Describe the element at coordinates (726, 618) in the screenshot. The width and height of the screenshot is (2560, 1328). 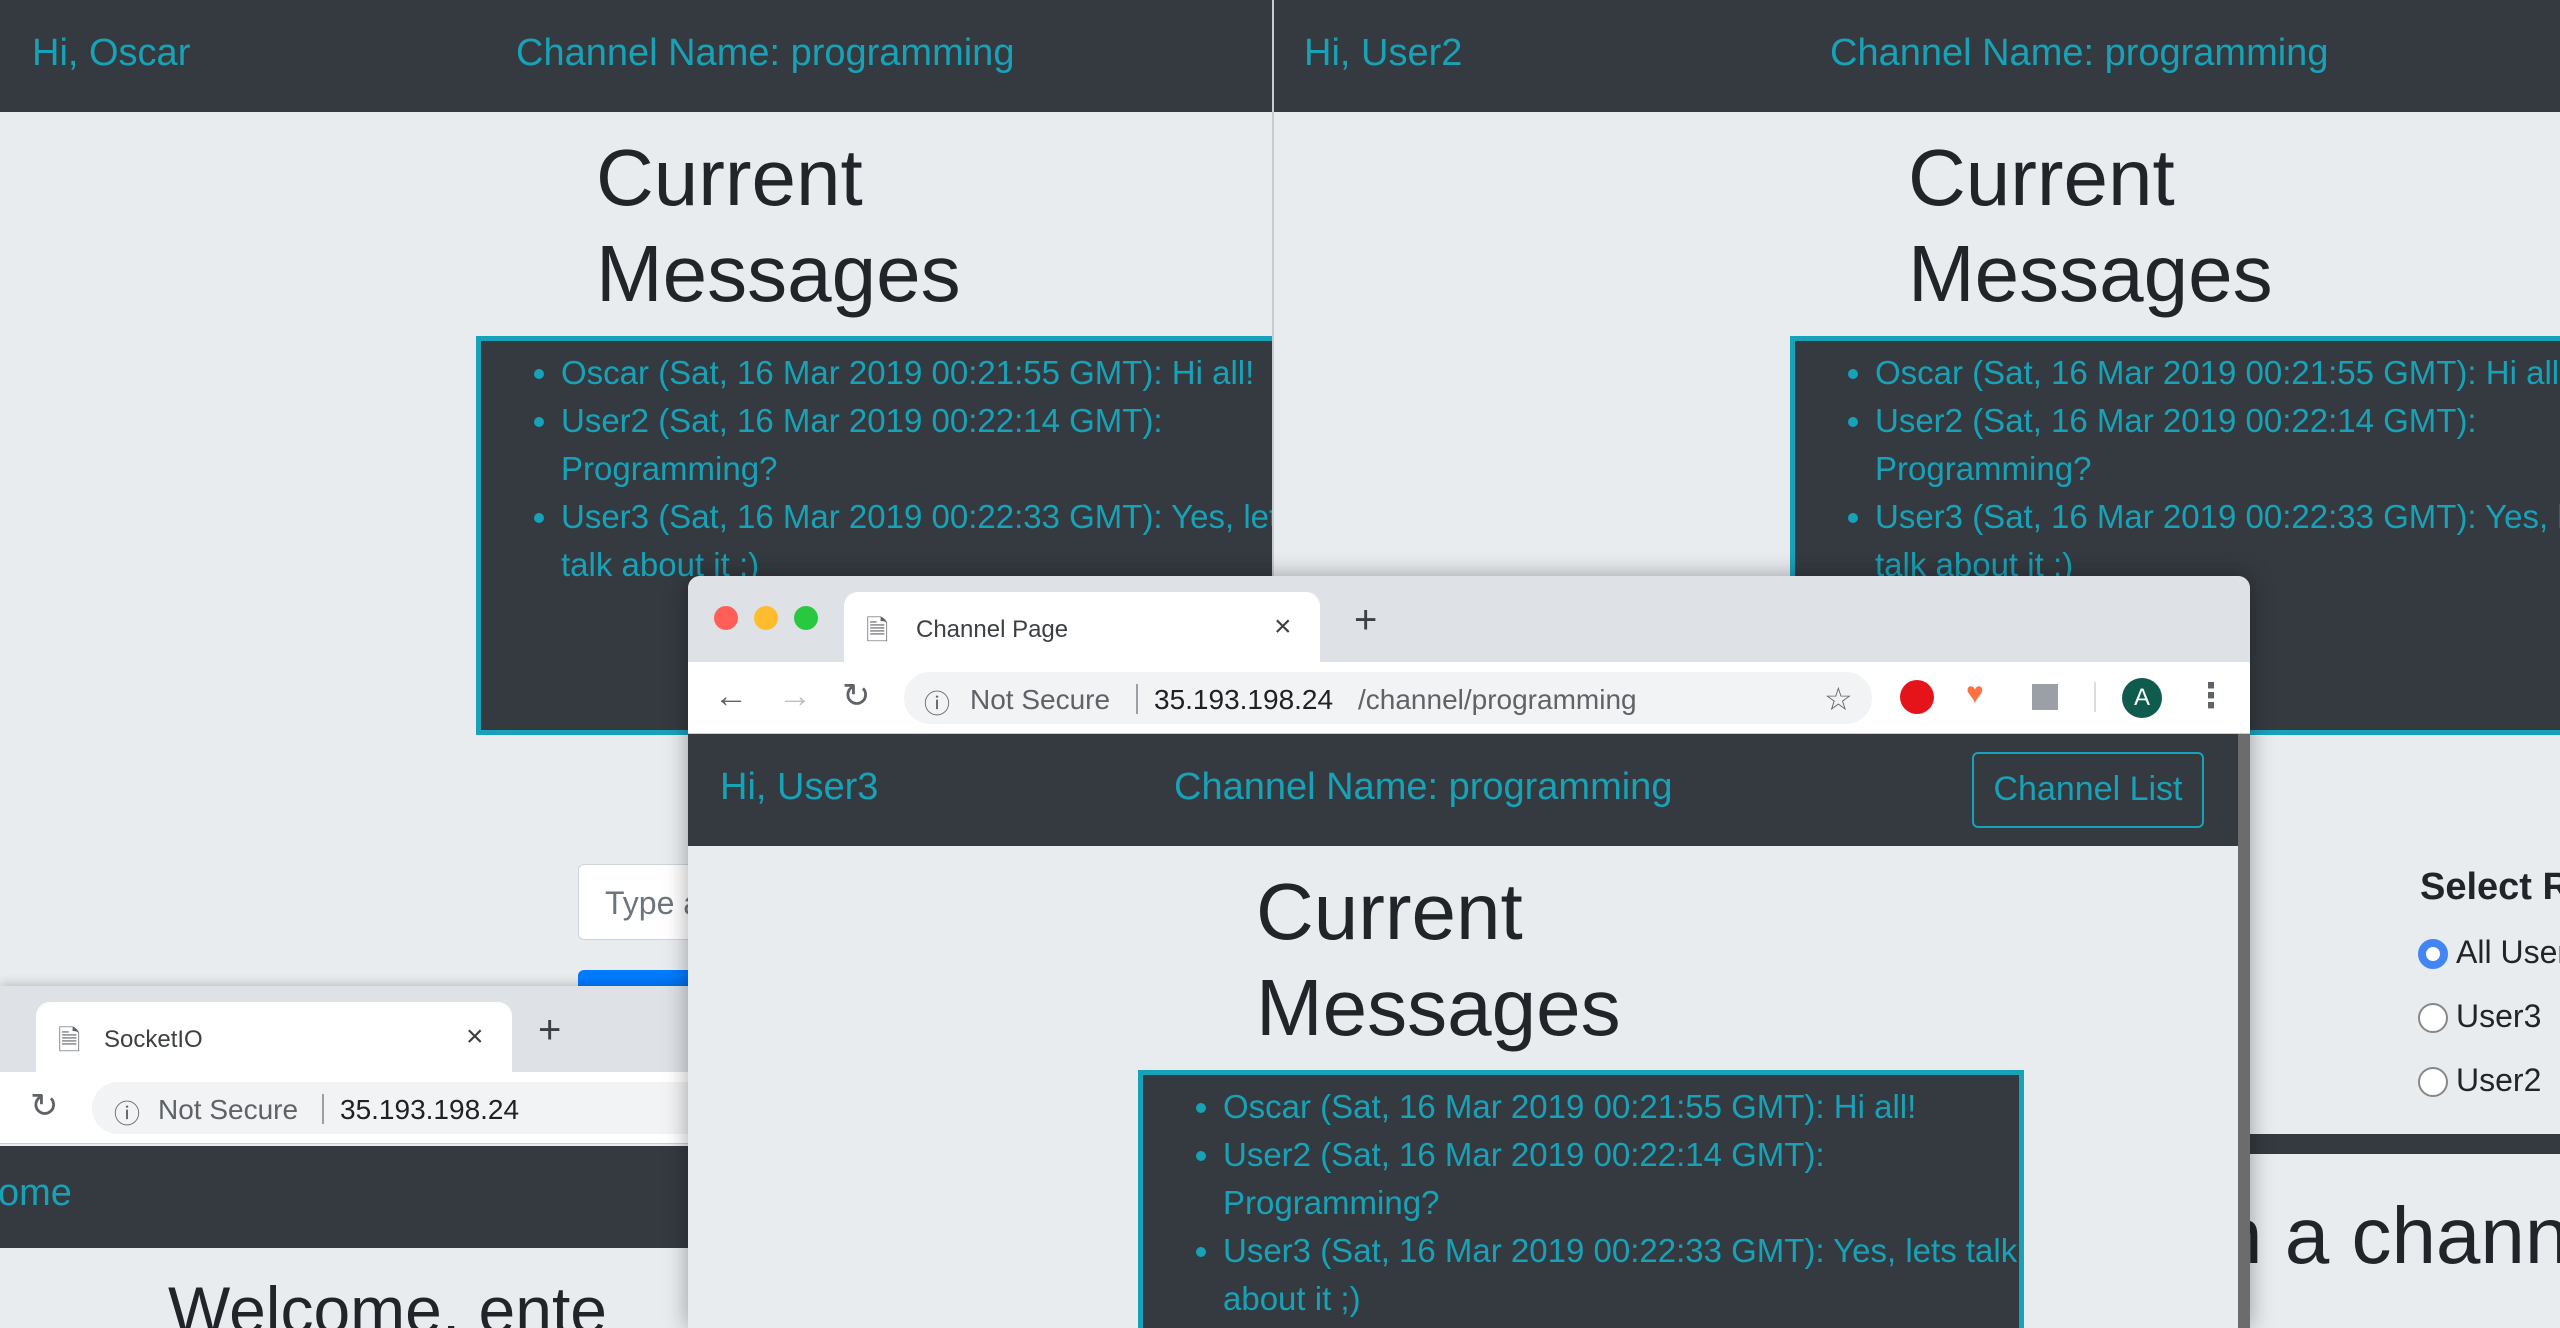
I see `close-window-icon` at that location.